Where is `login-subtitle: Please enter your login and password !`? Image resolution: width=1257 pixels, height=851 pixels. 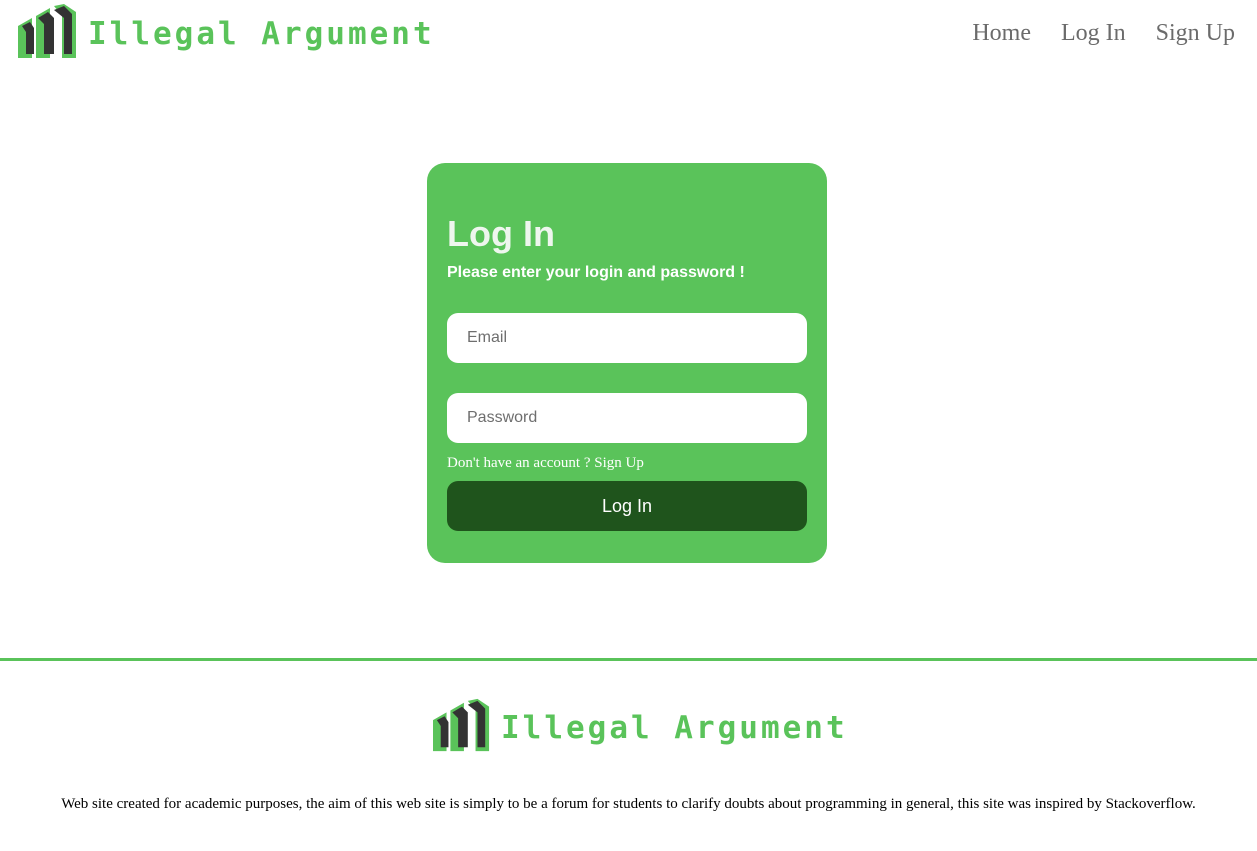 login-subtitle: Please enter your login and password ! is located at coordinates (596, 272).